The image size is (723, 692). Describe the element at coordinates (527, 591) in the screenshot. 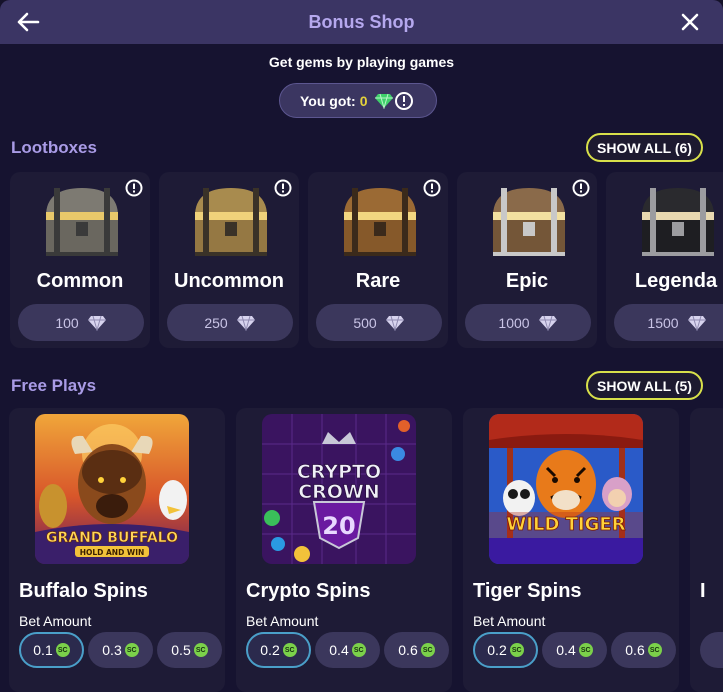

I see `game-name: Tiger Spins` at that location.